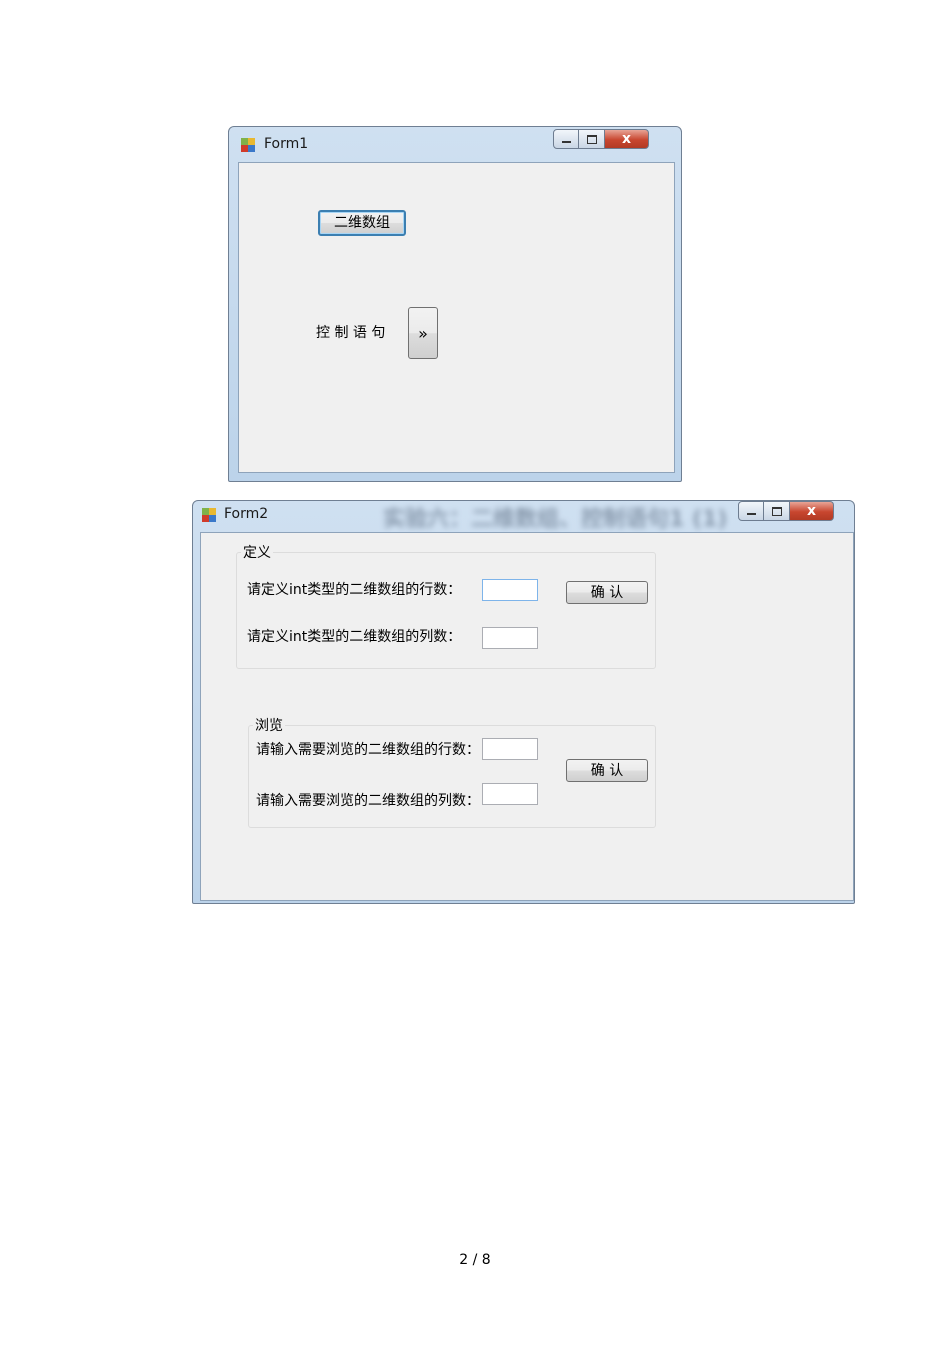 The height and width of the screenshot is (1345, 950). I want to click on two-dim-array-button: 二维数组, so click(362, 223).